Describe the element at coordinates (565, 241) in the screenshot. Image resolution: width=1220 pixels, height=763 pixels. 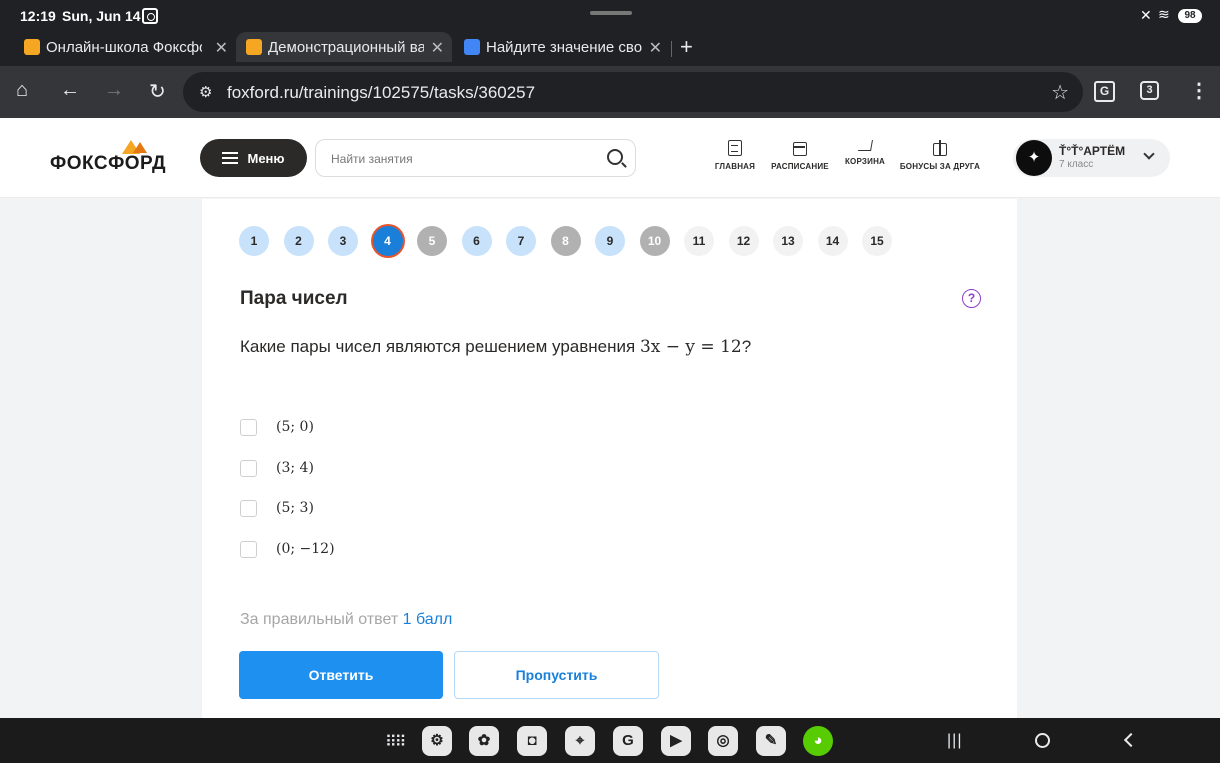
I see `page-8-button: 8` at that location.